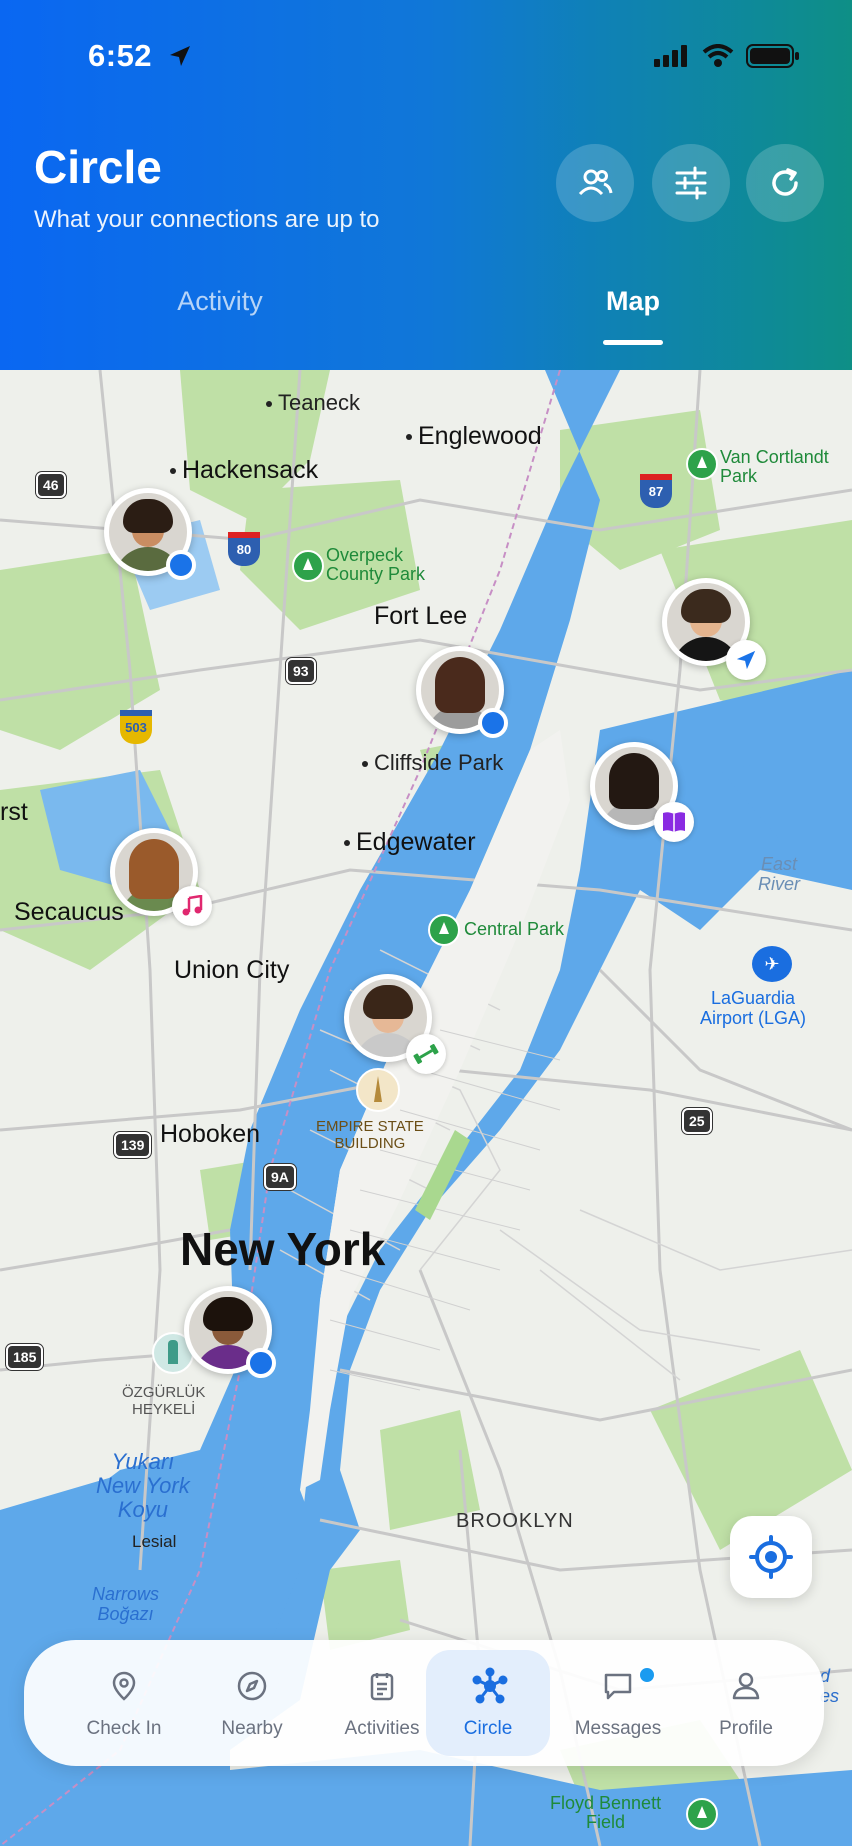 This screenshot has height=1846, width=852. I want to click on chat-icon, so click(618, 1686).